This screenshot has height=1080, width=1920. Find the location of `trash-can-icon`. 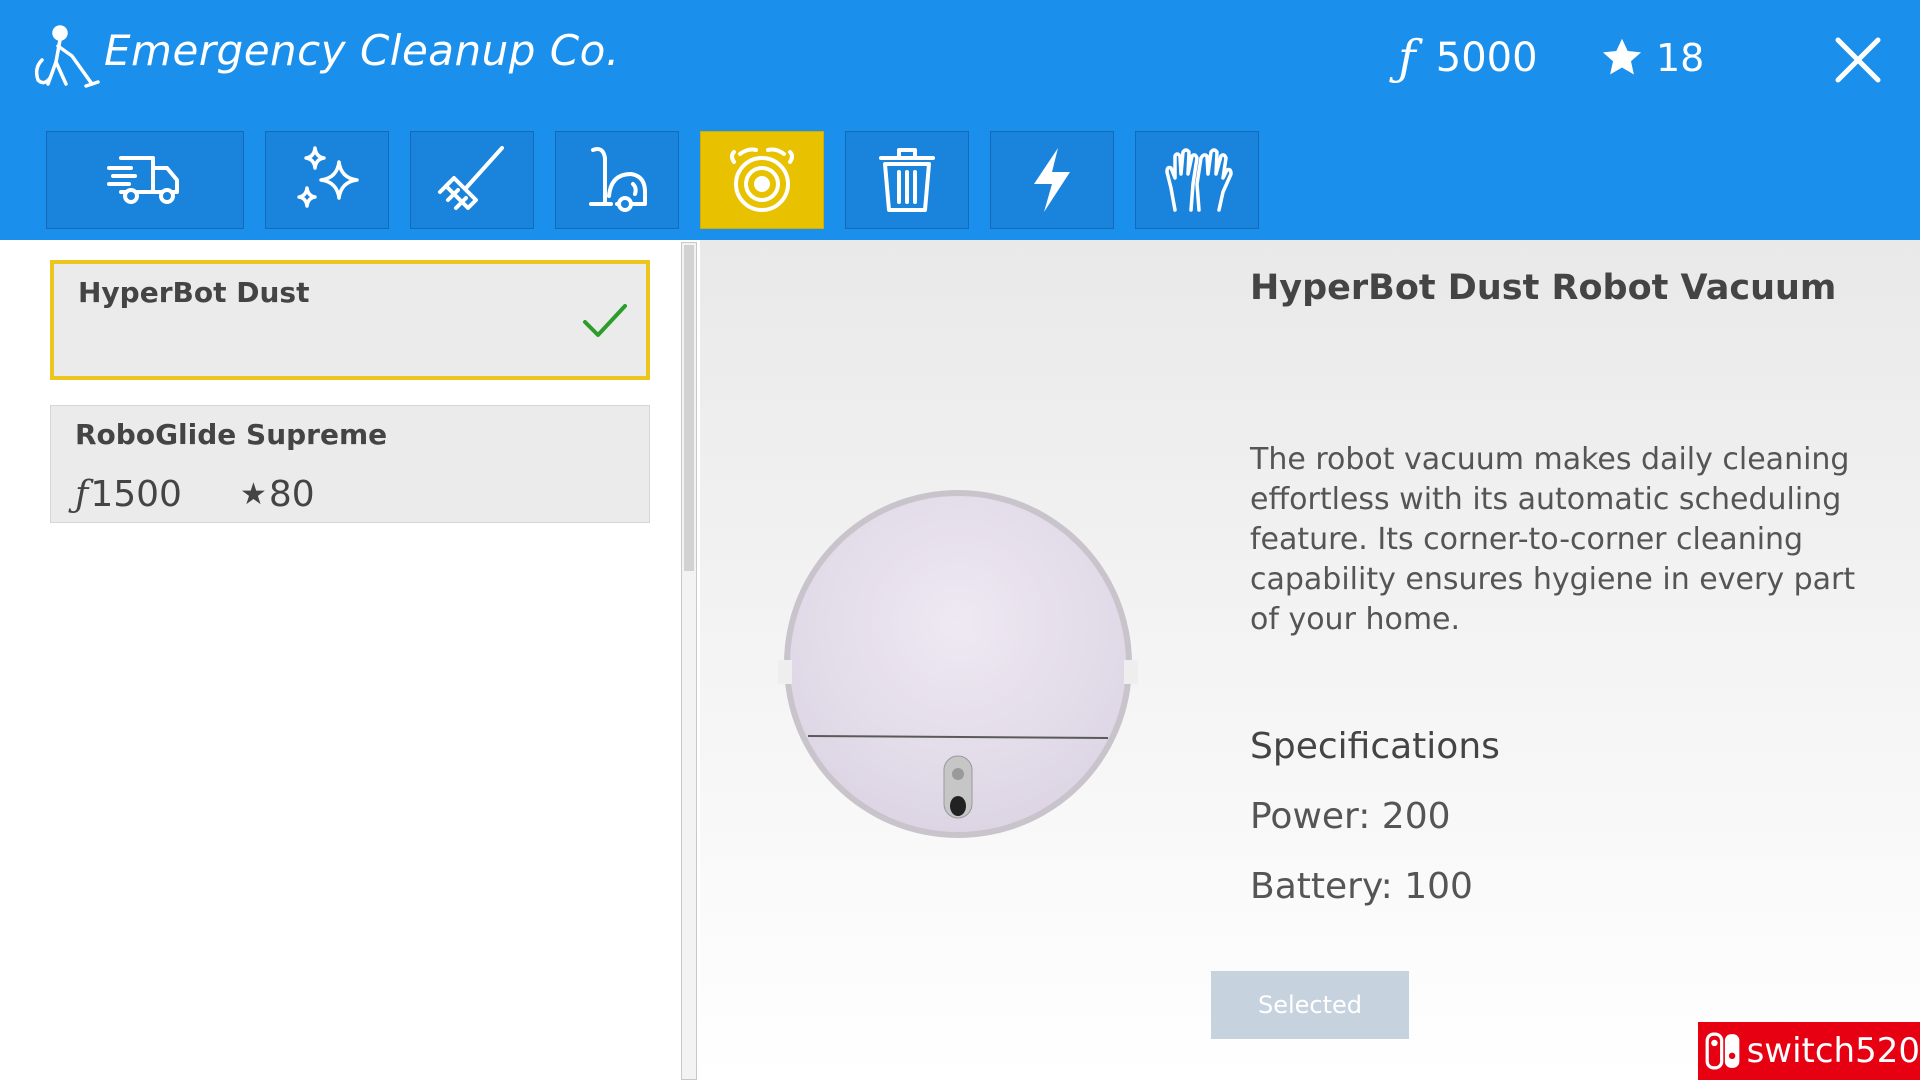

trash-can-icon is located at coordinates (907, 180).